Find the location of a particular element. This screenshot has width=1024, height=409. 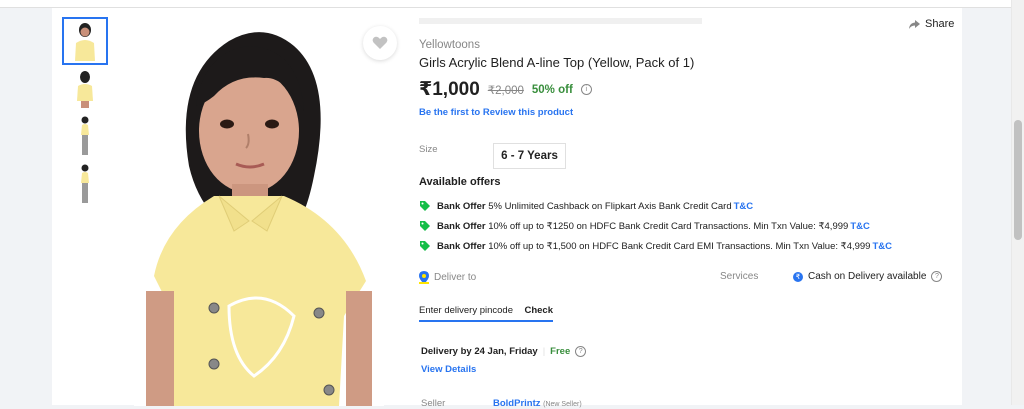

delivery-date: Delivery by 24 Jan, Friday is located at coordinates (479, 351).